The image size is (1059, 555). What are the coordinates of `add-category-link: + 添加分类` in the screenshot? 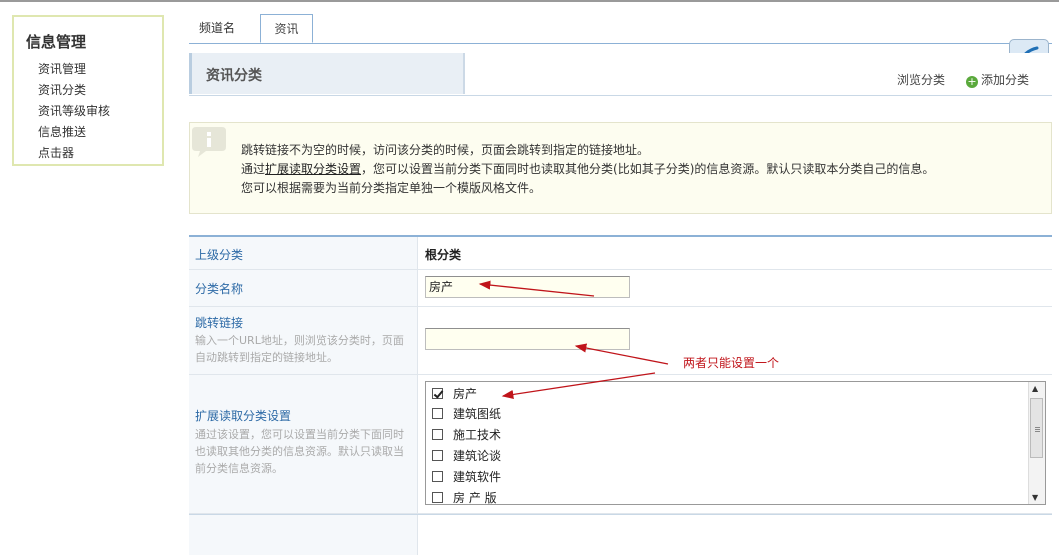 It's located at (997, 79).